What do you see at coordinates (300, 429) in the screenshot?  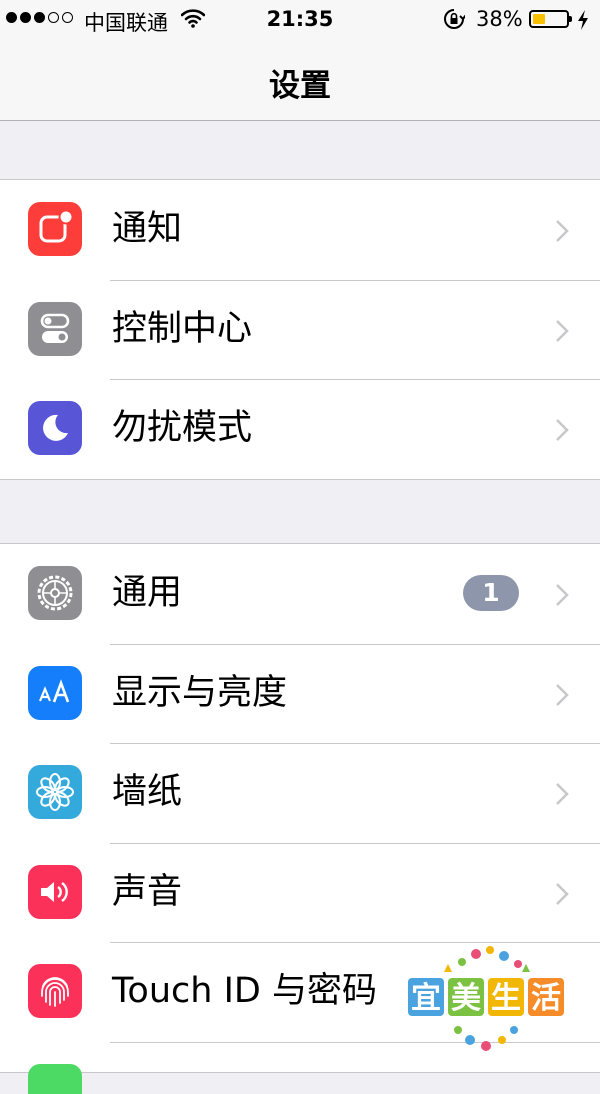 I see `settings-row-do-not-disturb: 勿扰模式` at bounding box center [300, 429].